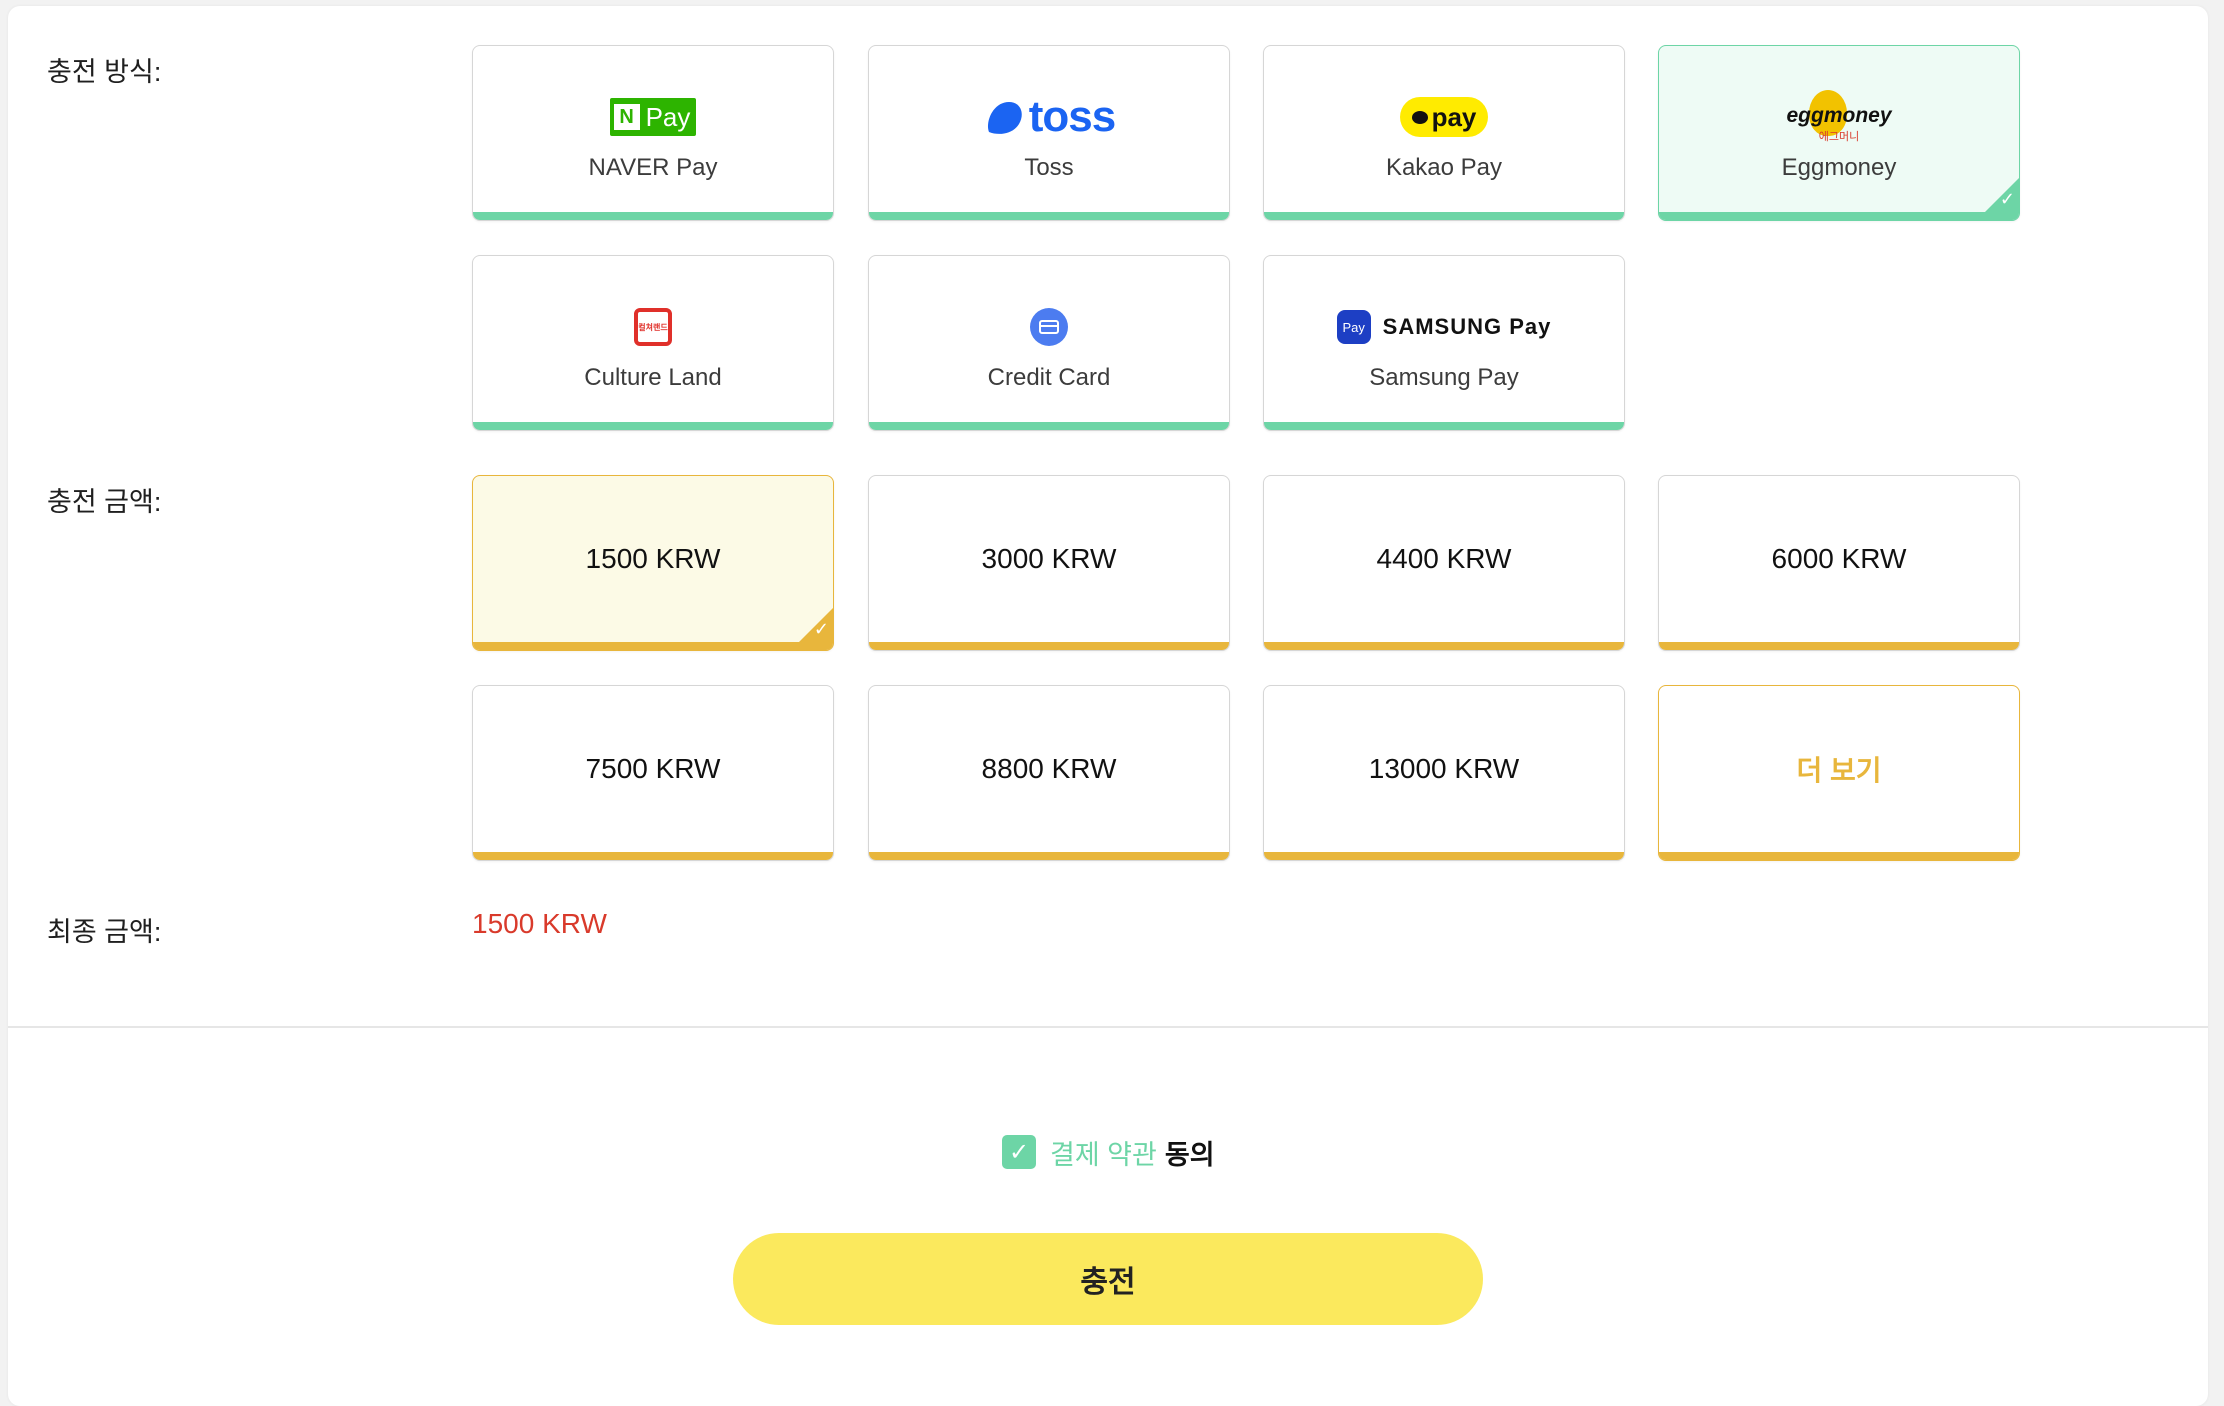  I want to click on amount-card-3000: 3000 KRW, so click(1049, 563).